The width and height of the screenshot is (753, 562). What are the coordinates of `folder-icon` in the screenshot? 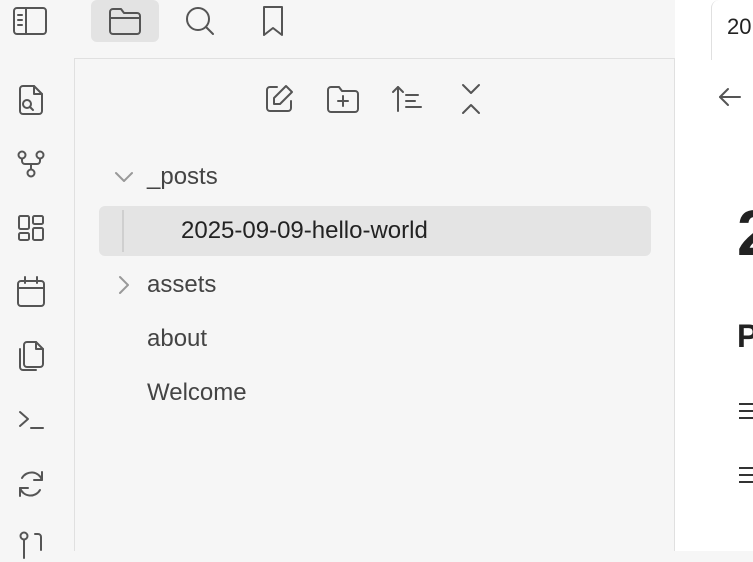 It's located at (125, 21).